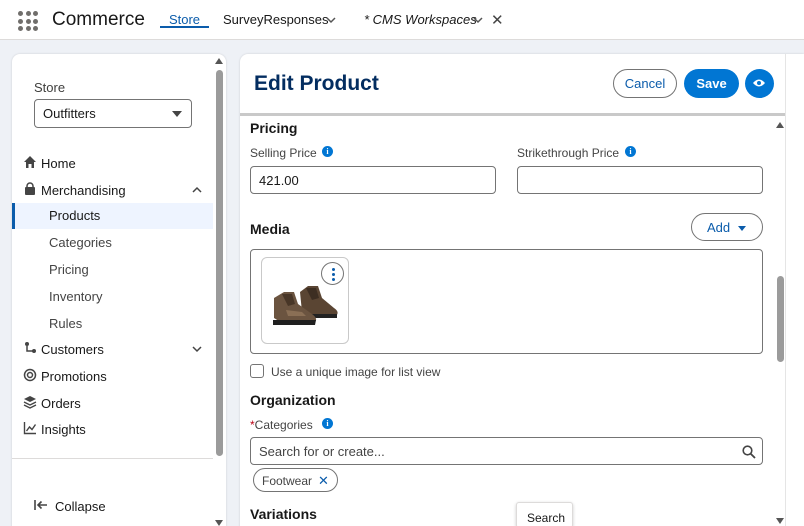 The image size is (804, 526). I want to click on categories-label-text: Categories, so click(283, 425).